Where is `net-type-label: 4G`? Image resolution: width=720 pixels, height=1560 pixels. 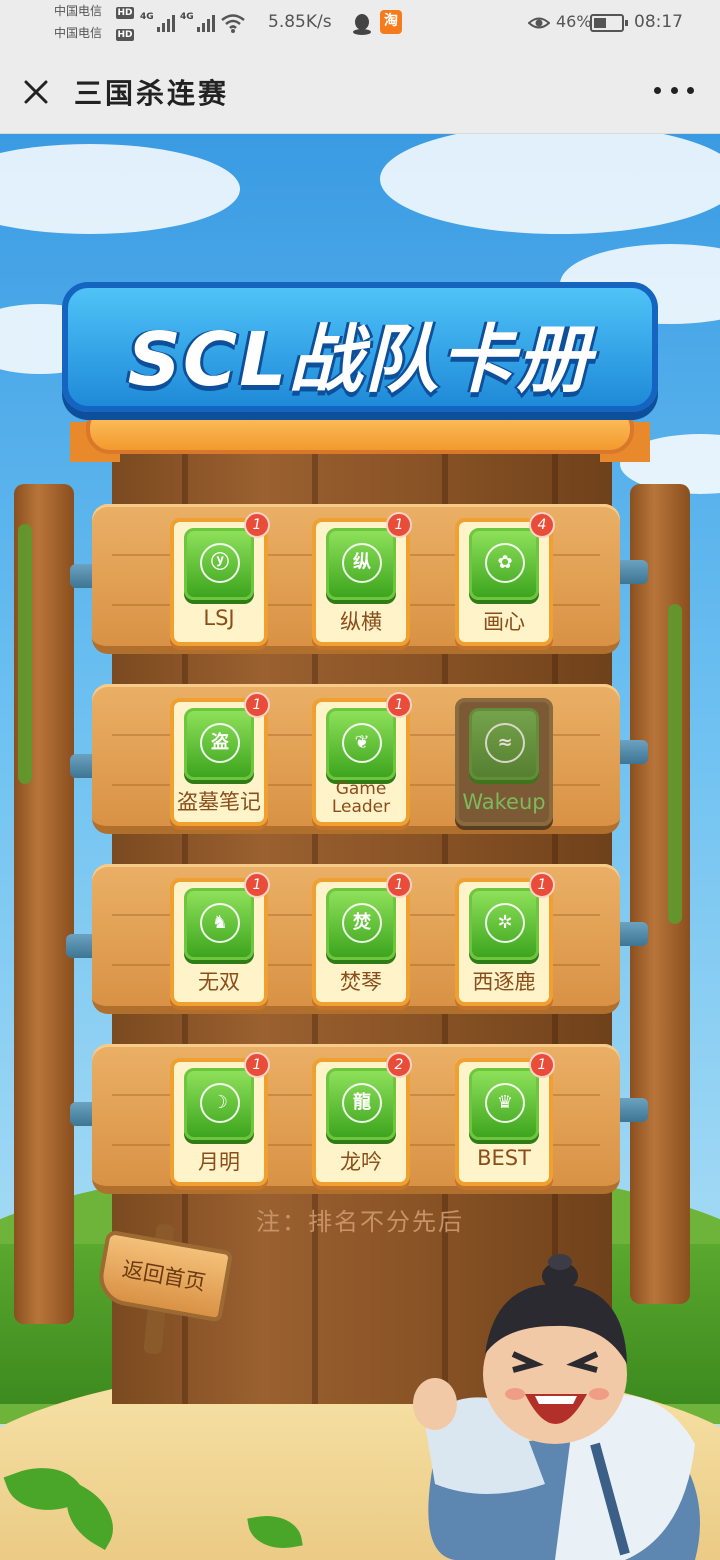 net-type-label: 4G is located at coordinates (147, 17).